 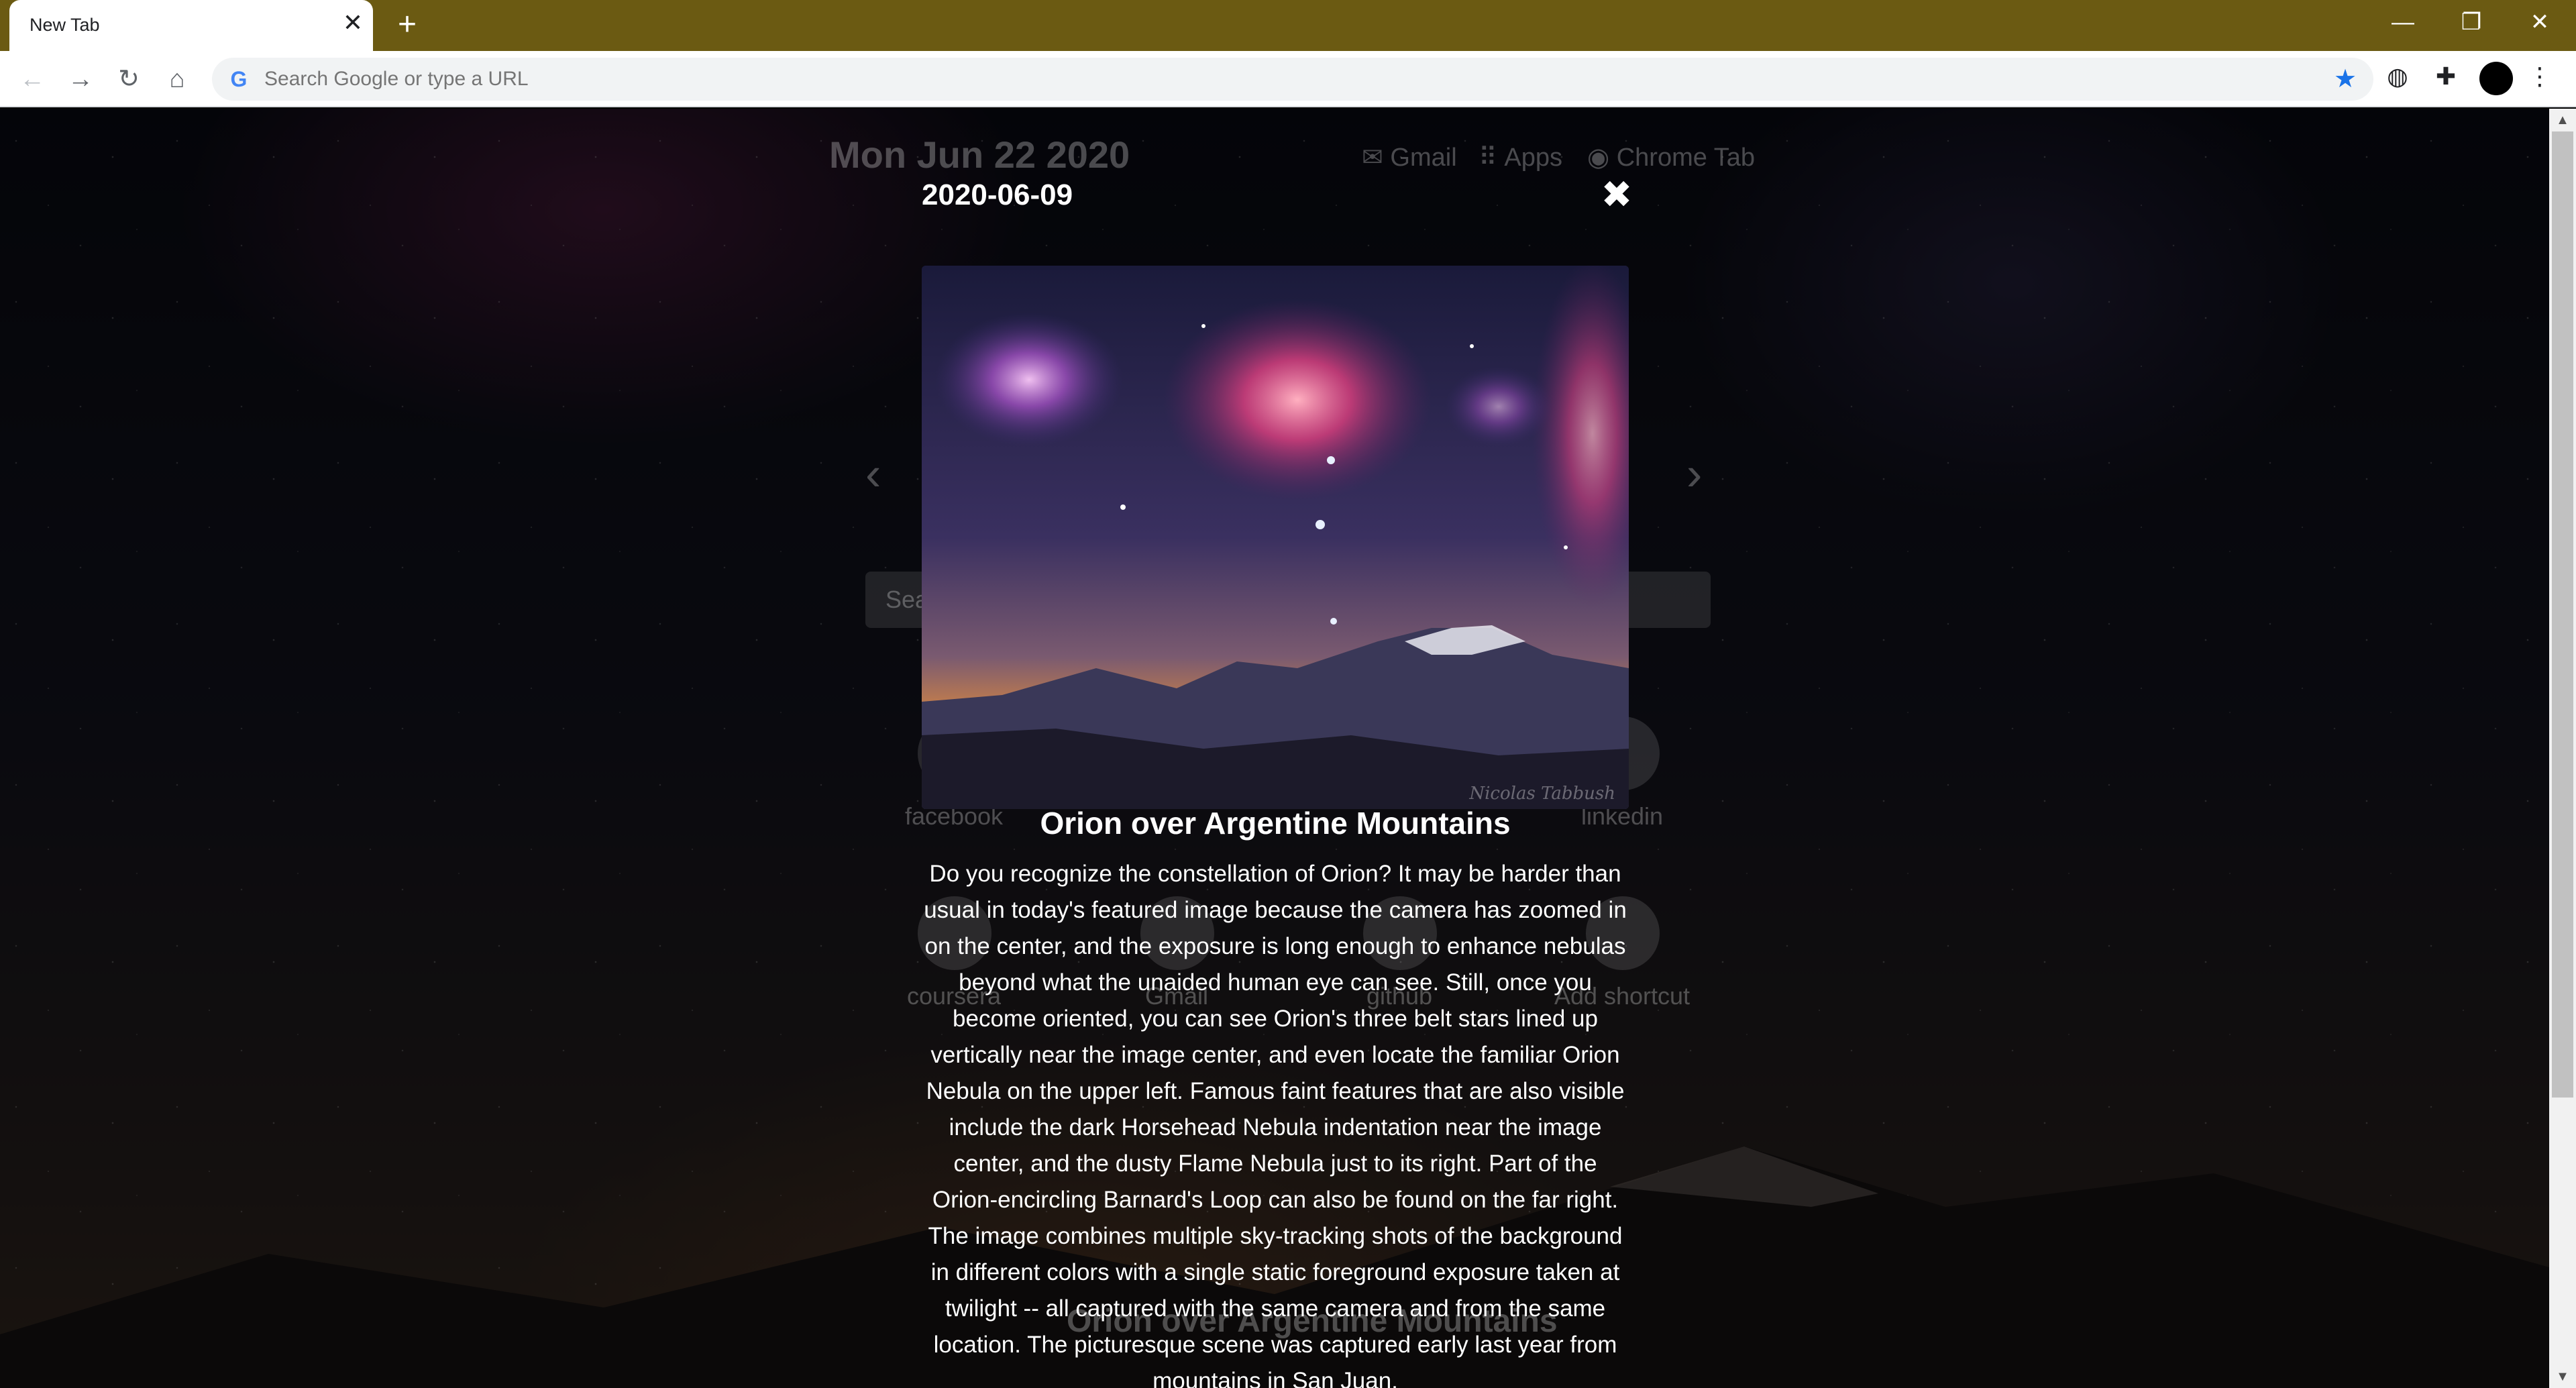 What do you see at coordinates (2403, 22) in the screenshot?
I see `minimize-button: —` at bounding box center [2403, 22].